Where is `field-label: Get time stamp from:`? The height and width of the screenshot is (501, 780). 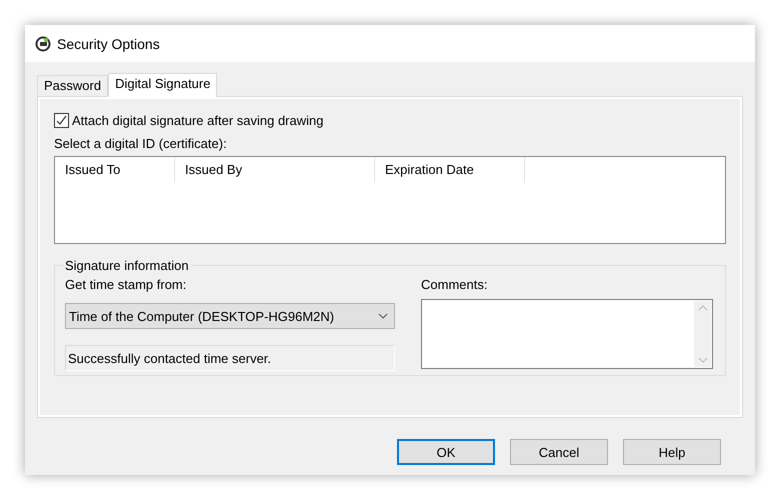 field-label: Get time stamp from: is located at coordinates (126, 284).